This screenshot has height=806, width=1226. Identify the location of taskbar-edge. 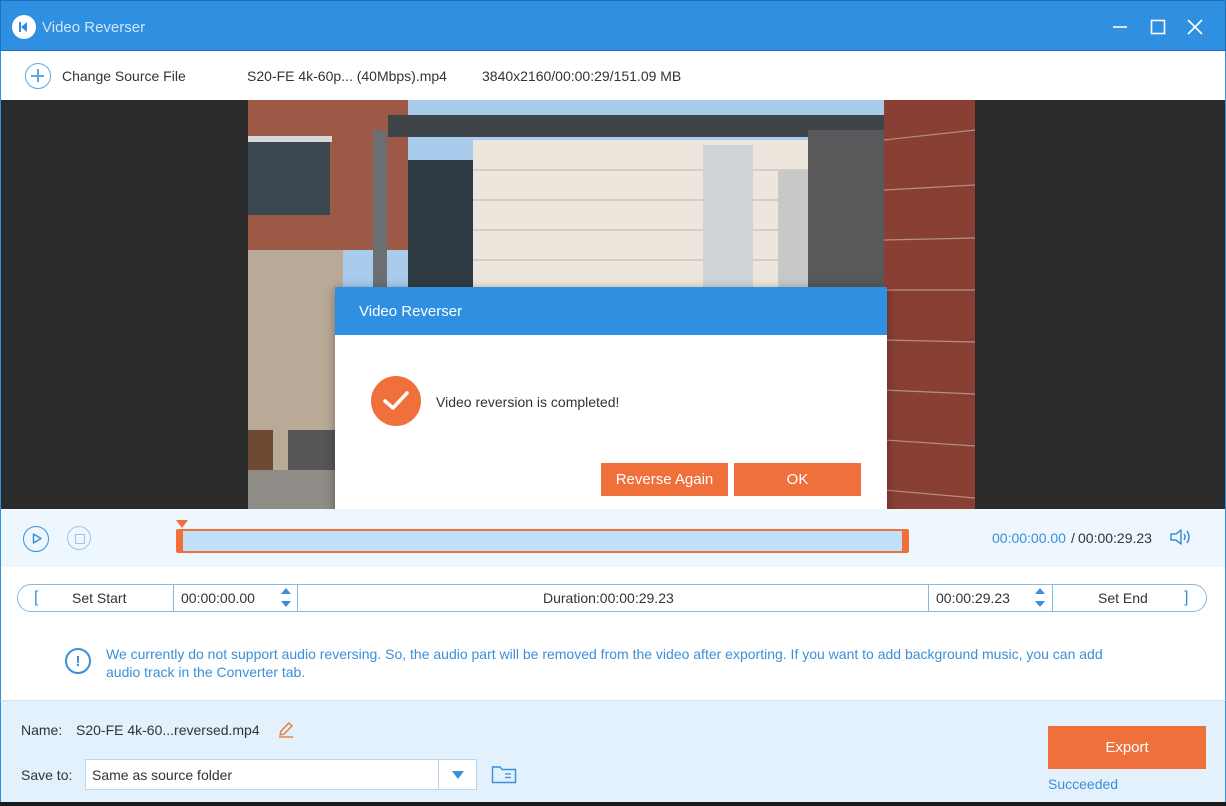
(613, 804).